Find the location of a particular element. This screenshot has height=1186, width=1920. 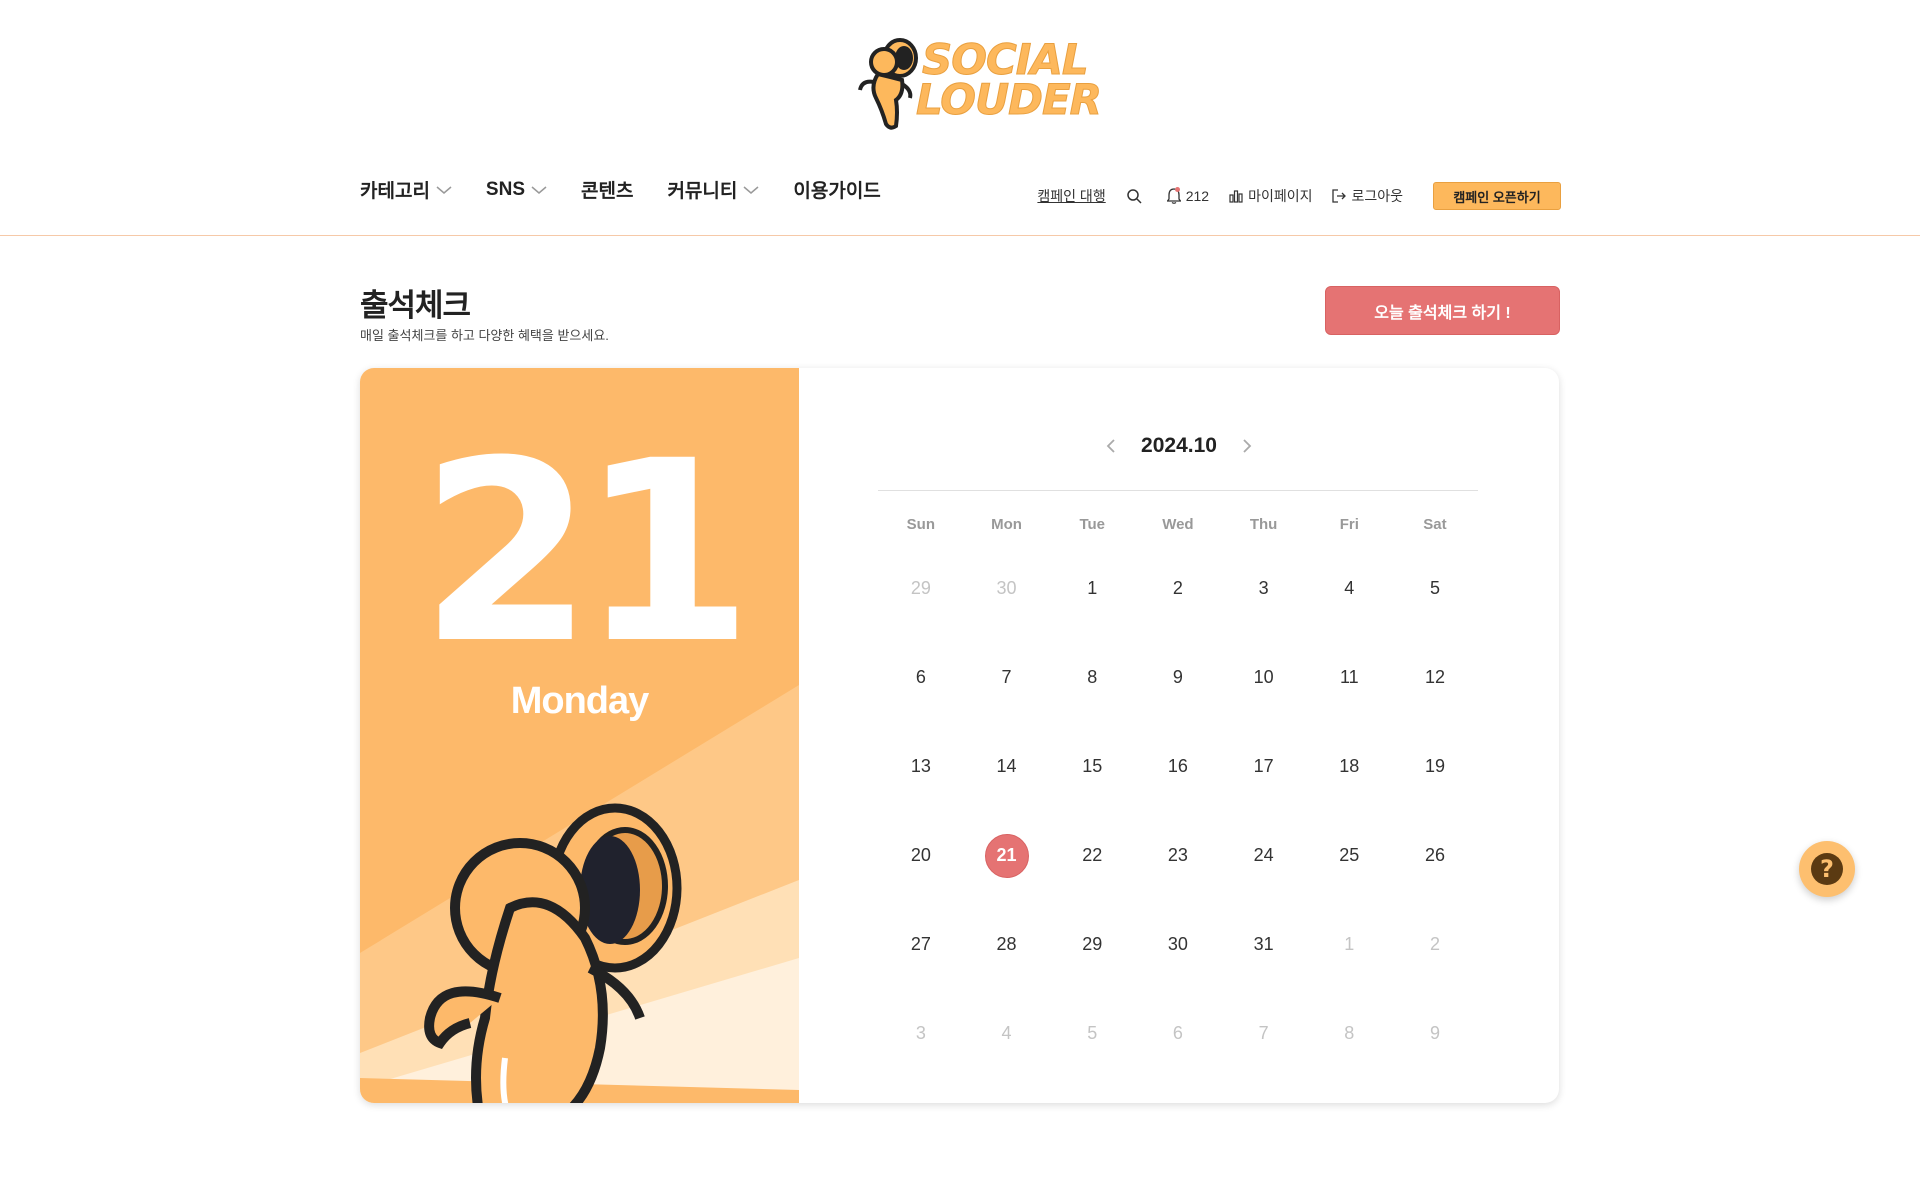

calendar-day: 31 is located at coordinates (1264, 961).